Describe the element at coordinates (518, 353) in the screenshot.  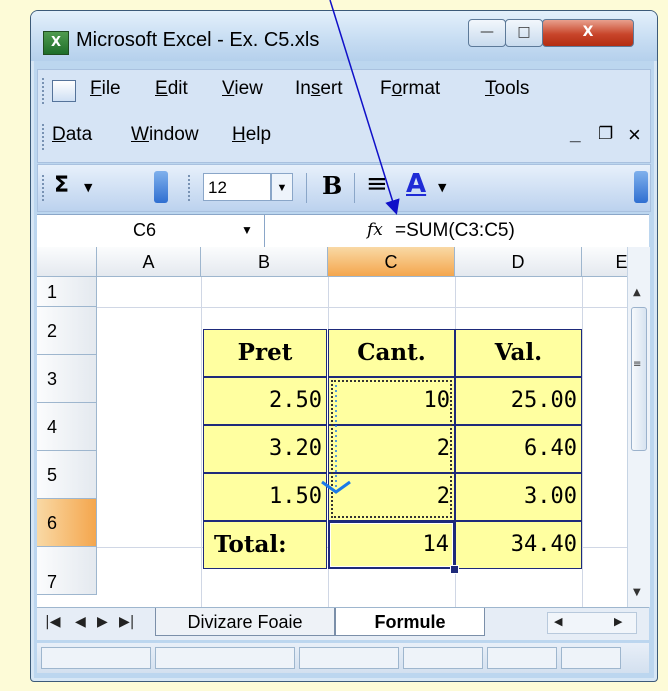
I see `cell-d2: Val.` at that location.